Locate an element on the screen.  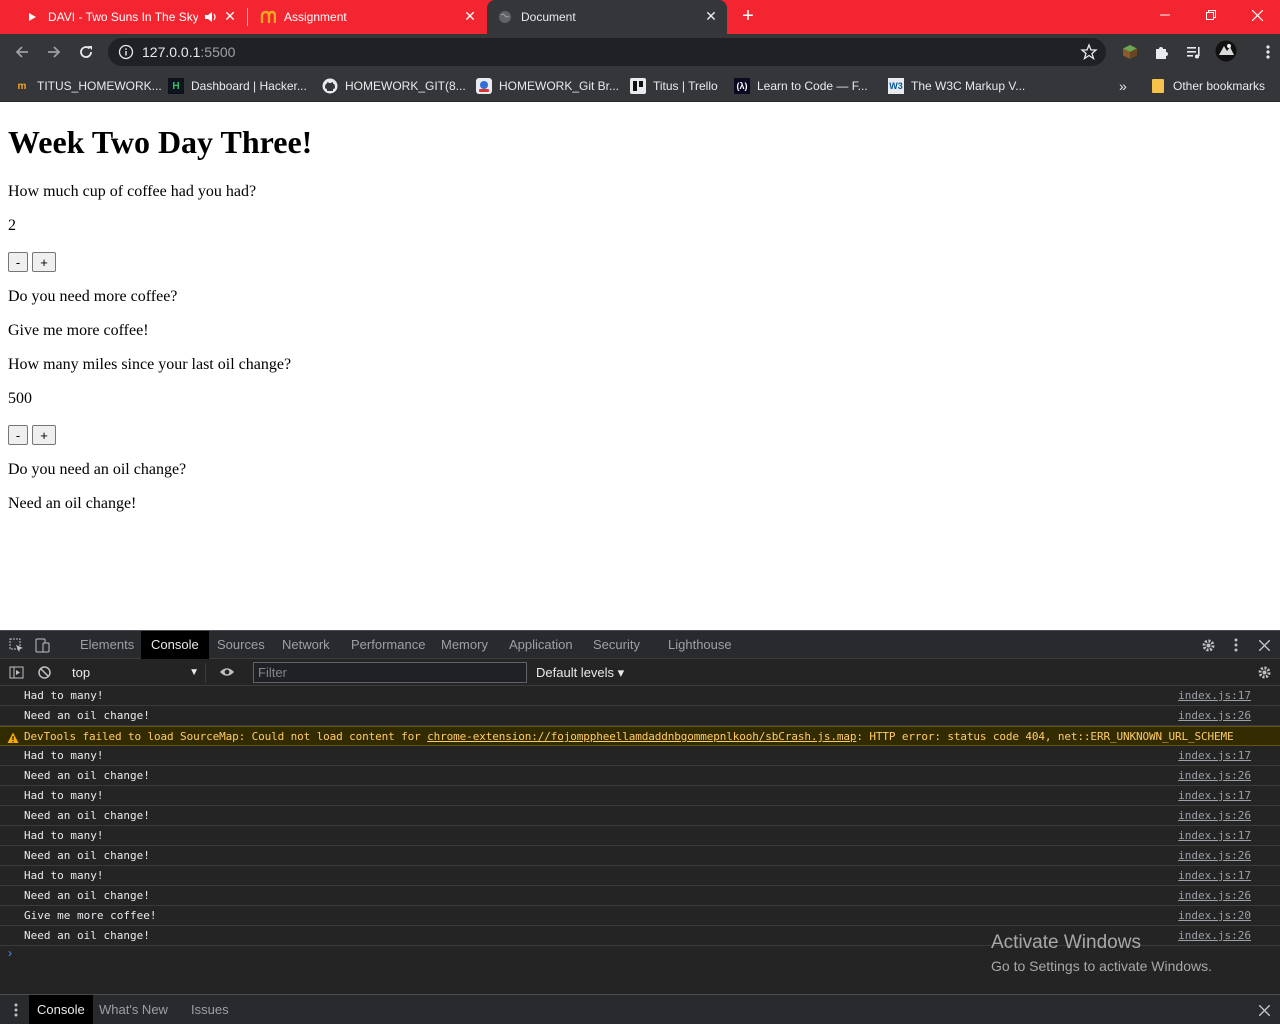
speaker-icon is located at coordinates (211, 17).